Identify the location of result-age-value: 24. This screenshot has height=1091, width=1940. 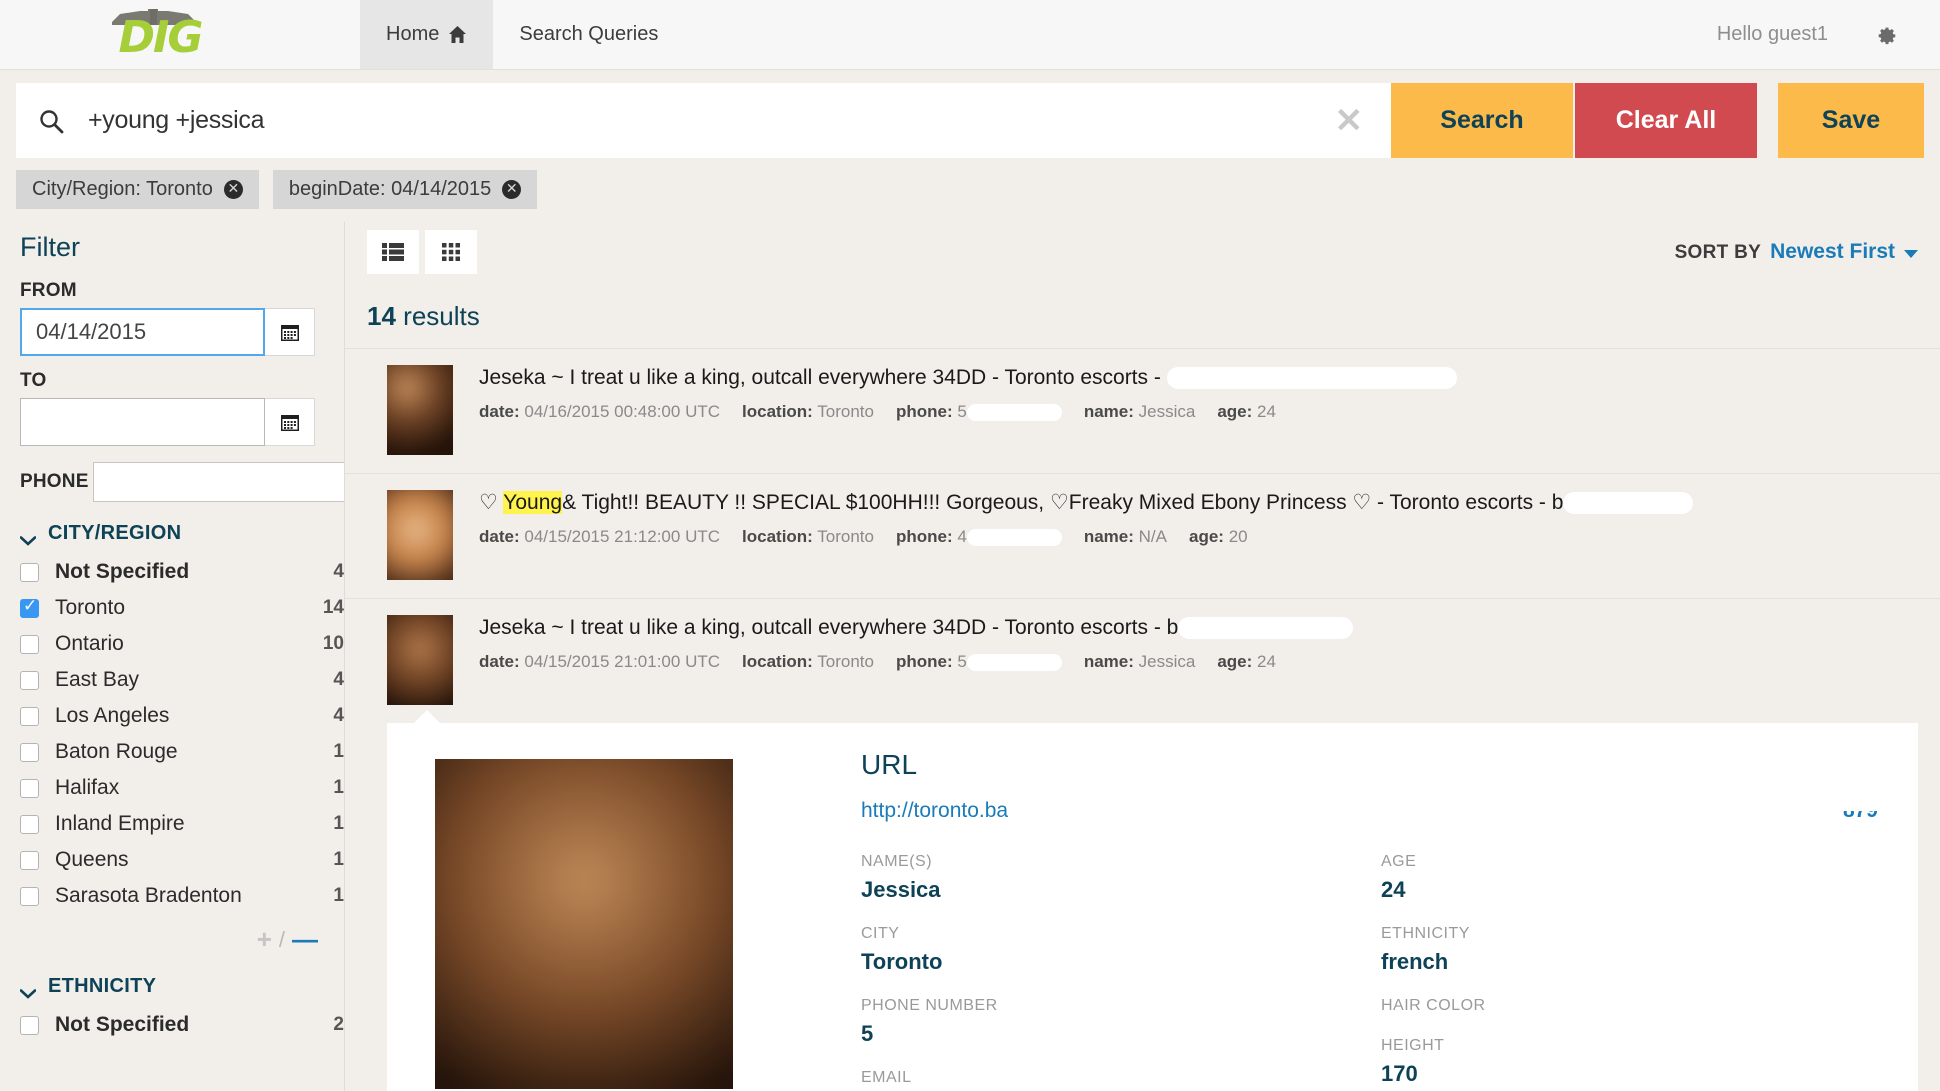
(1266, 412).